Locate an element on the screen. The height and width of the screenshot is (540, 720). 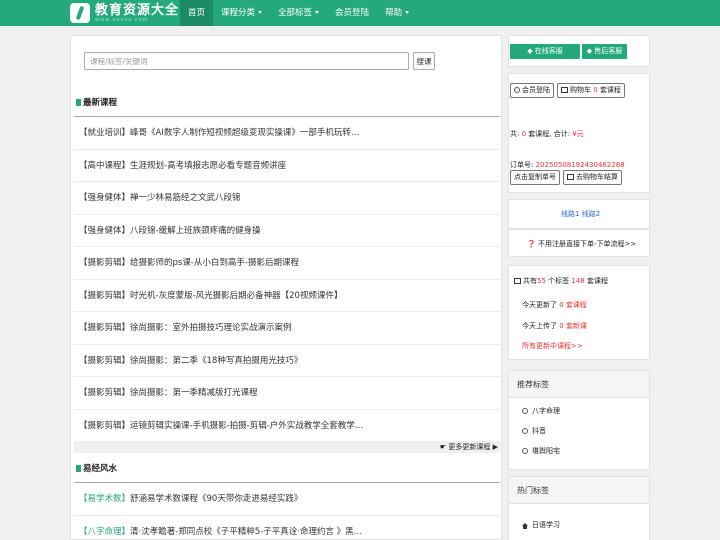
line-links: 线路1 线路2 is located at coordinates (580, 214).